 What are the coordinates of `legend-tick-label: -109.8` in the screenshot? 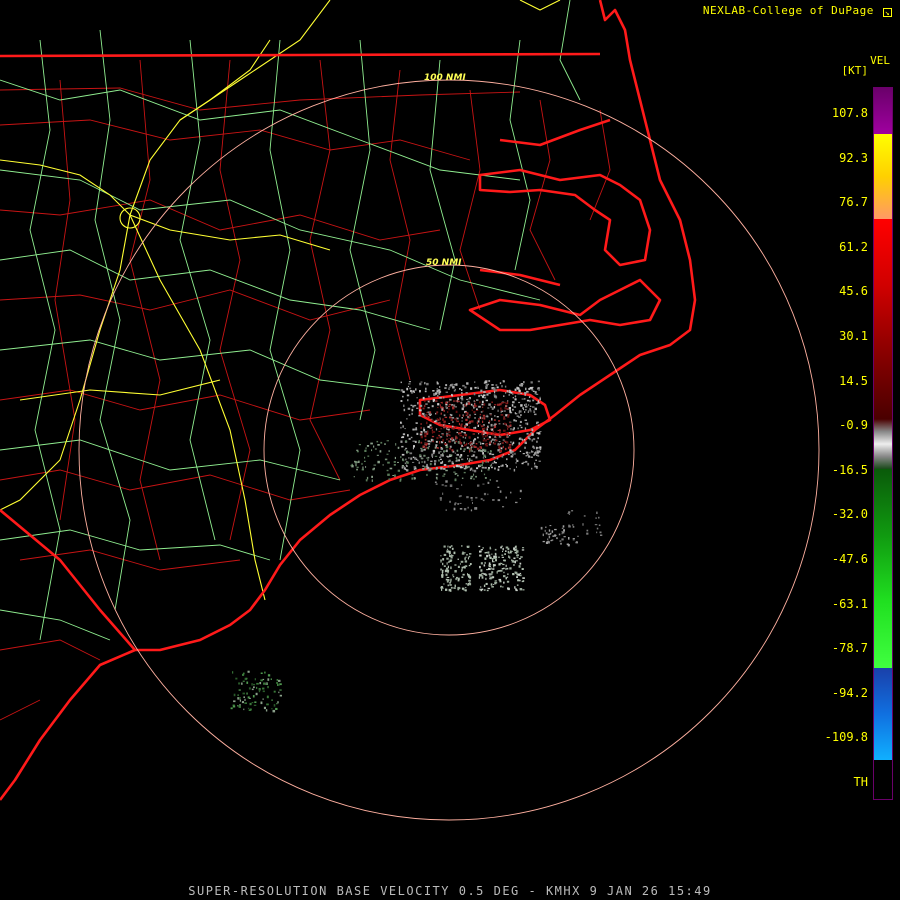 It's located at (846, 737).